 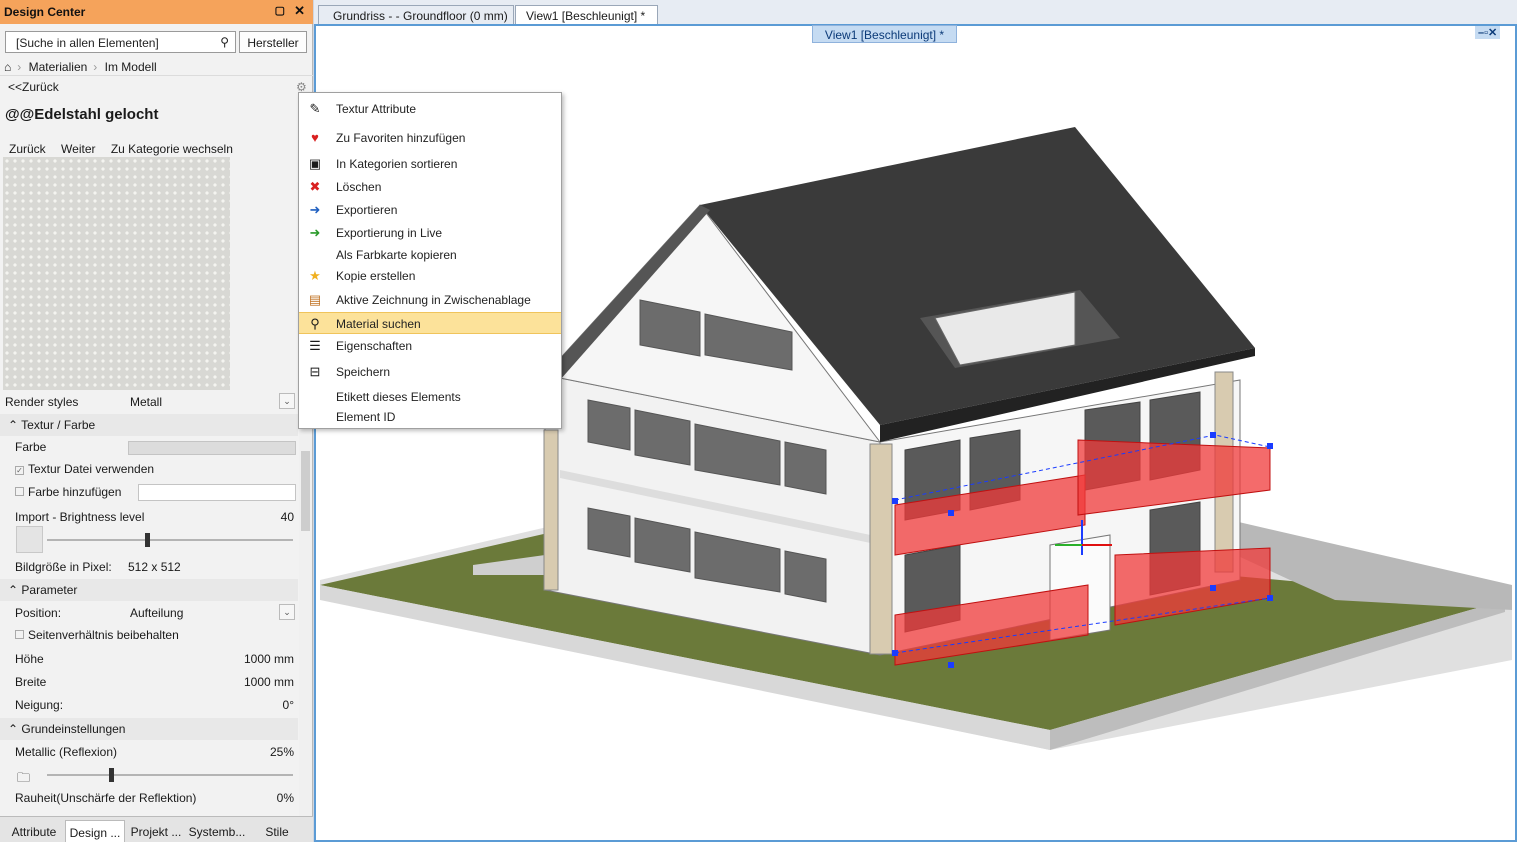 I want to click on brightness-preview, so click(x=29, y=539).